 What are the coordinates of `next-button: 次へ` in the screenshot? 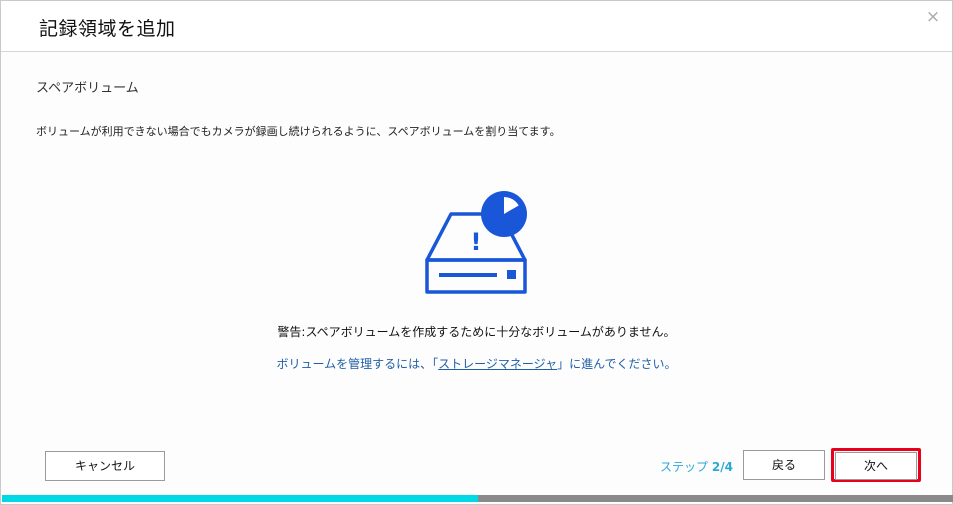 It's located at (876, 466).